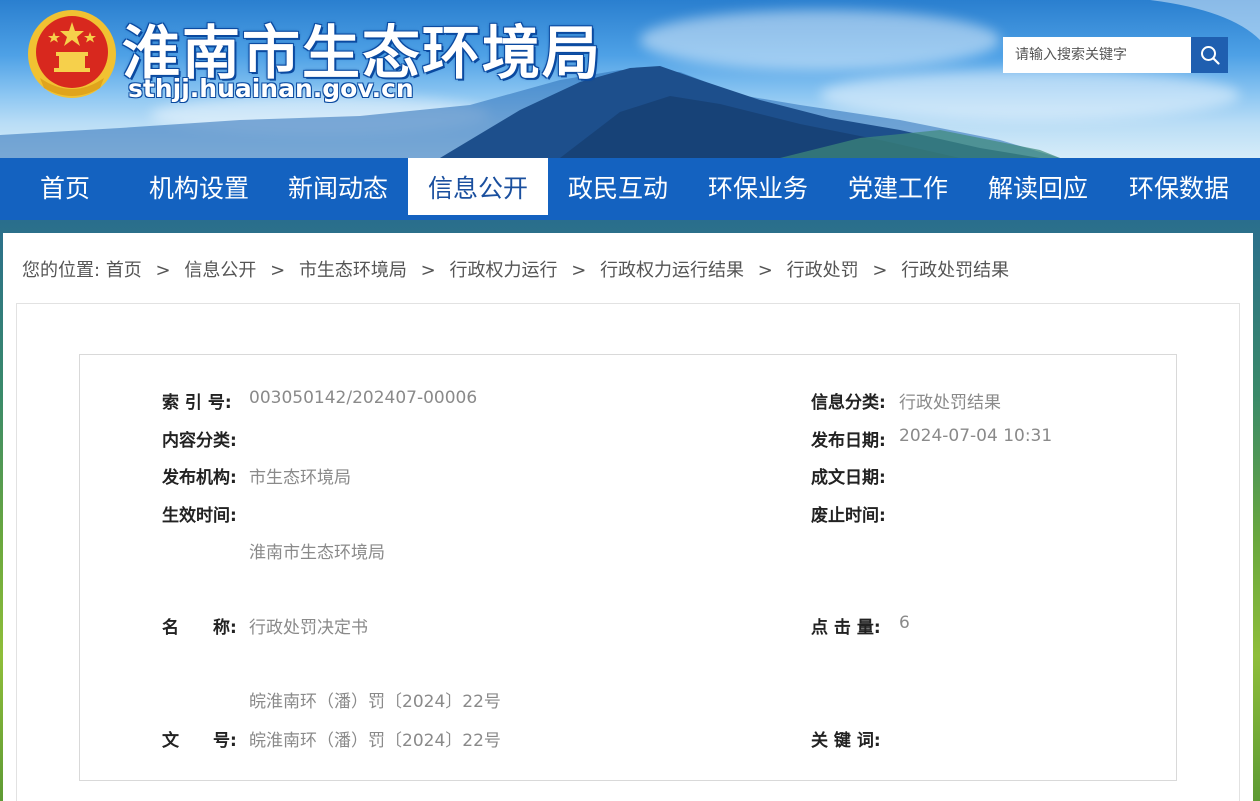 The image size is (1260, 801). I want to click on document-number-value: 皖淮南环（潘）罚〔2024〕22号, so click(375, 741).